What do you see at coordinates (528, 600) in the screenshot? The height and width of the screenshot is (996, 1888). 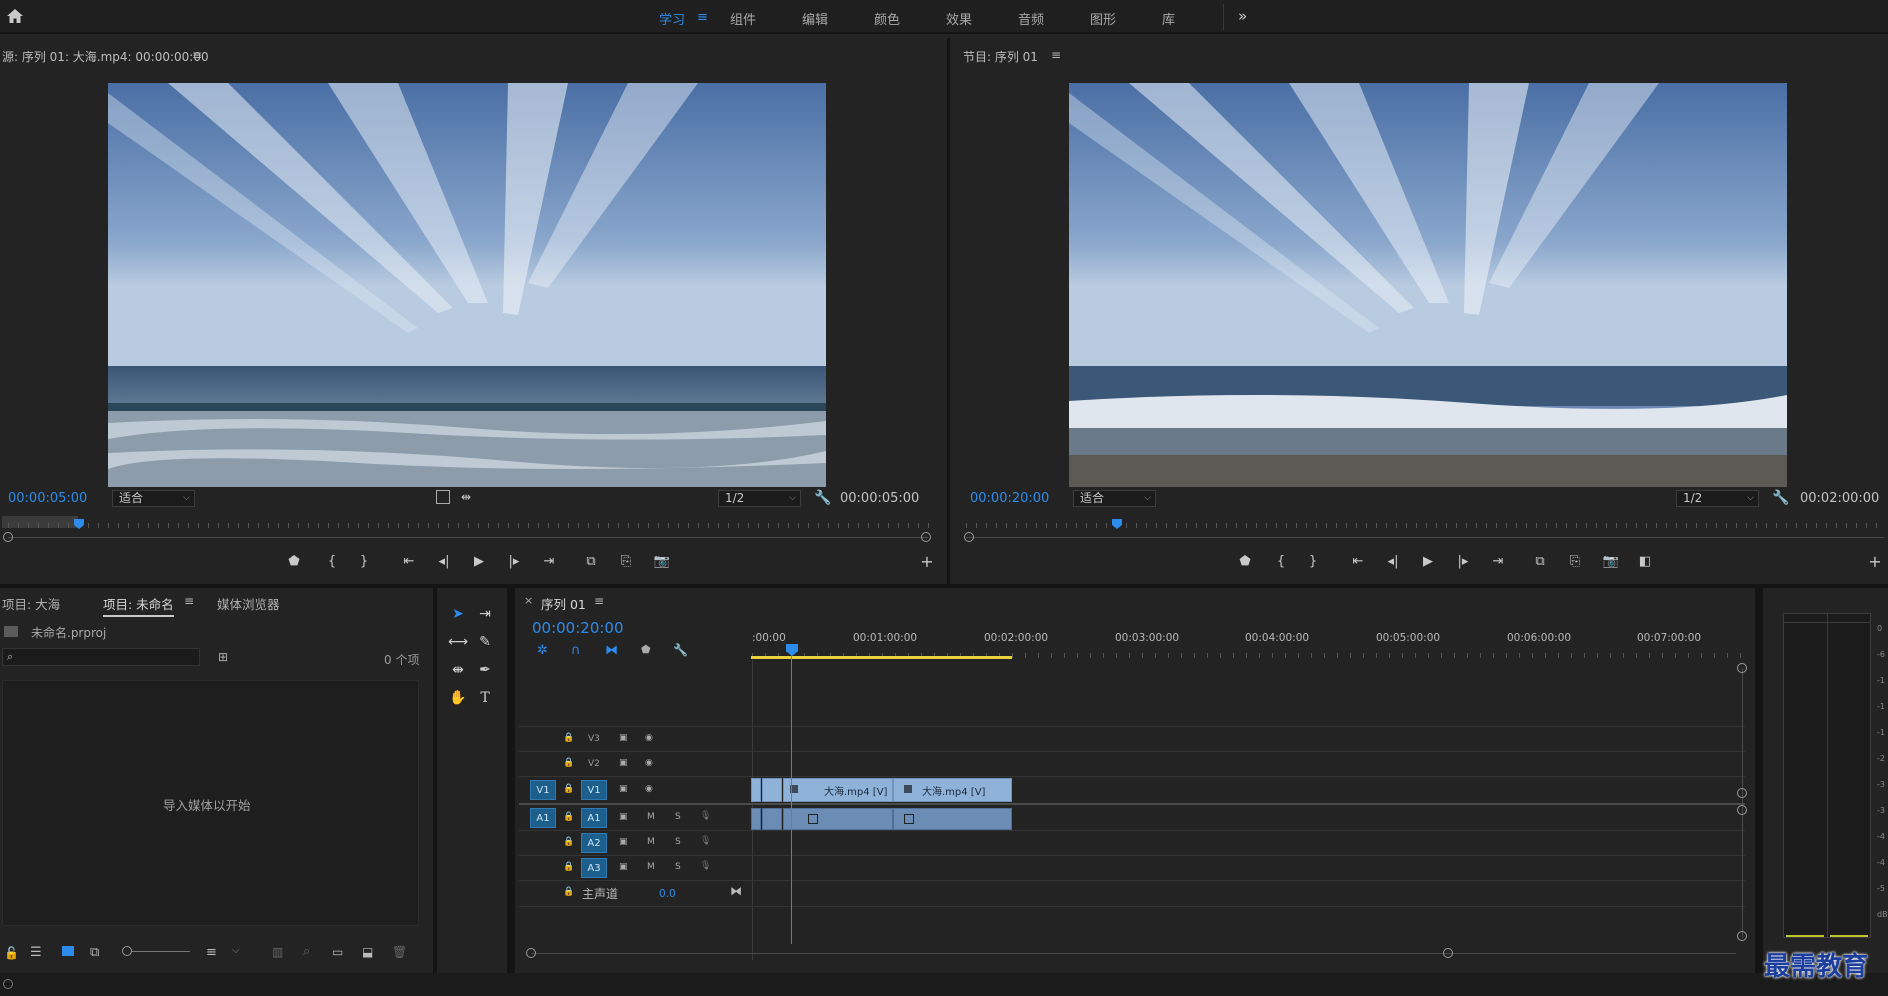 I see `close-icon: ×` at bounding box center [528, 600].